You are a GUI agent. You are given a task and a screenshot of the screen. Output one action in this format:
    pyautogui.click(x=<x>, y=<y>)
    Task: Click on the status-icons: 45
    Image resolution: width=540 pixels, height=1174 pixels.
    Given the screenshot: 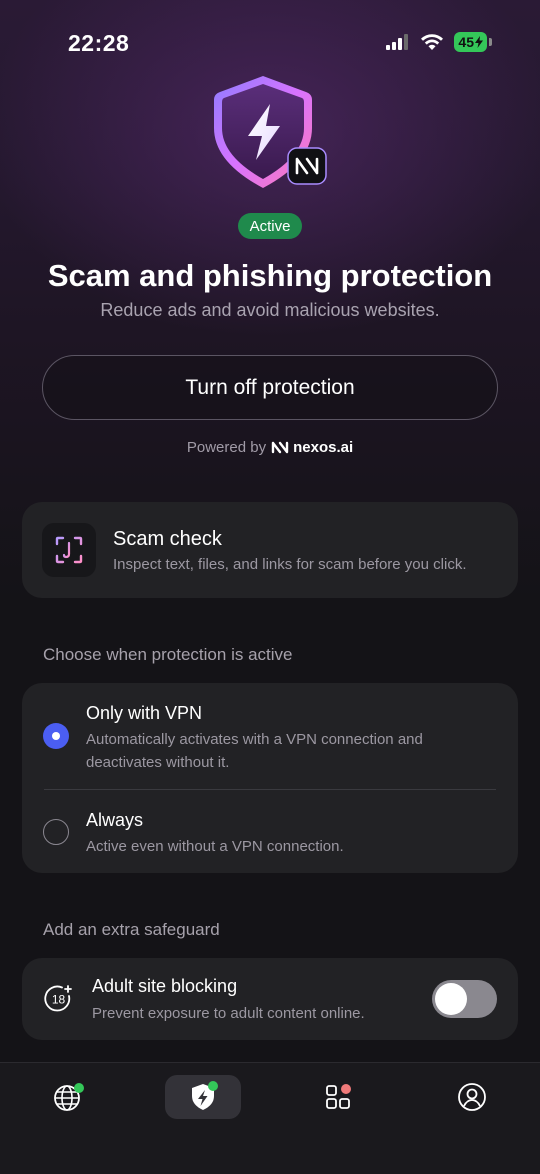 What is the action you would take?
    pyautogui.click(x=439, y=42)
    